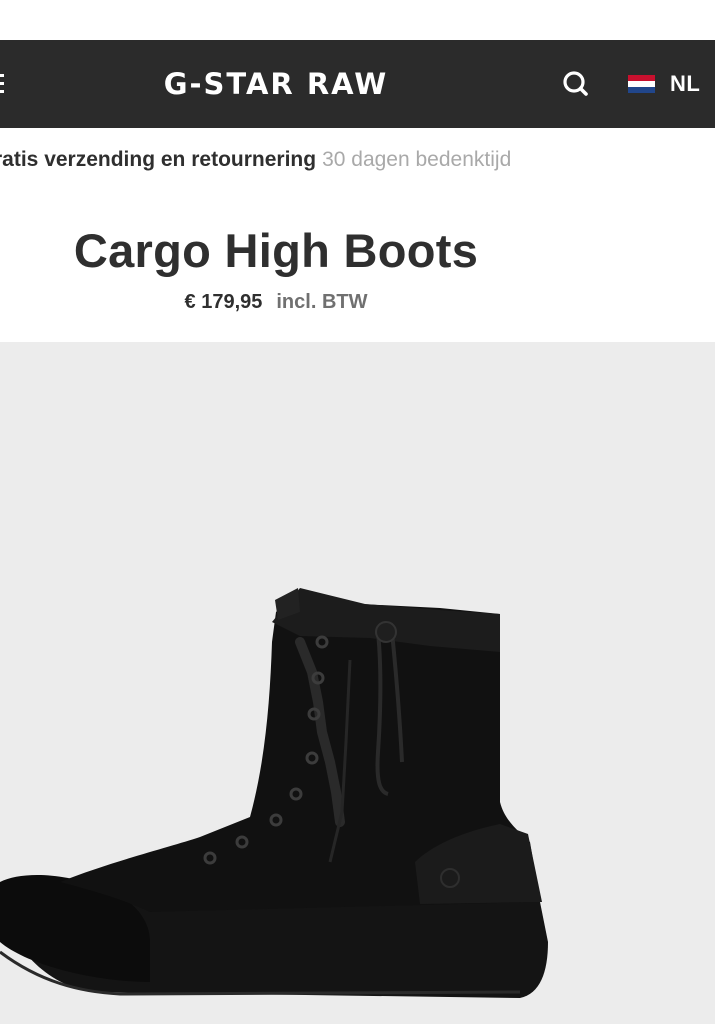 Image resolution: width=715 pixels, height=1024 pixels. Describe the element at coordinates (641, 84) in the screenshot. I see `netherlands-flag-icon` at that location.